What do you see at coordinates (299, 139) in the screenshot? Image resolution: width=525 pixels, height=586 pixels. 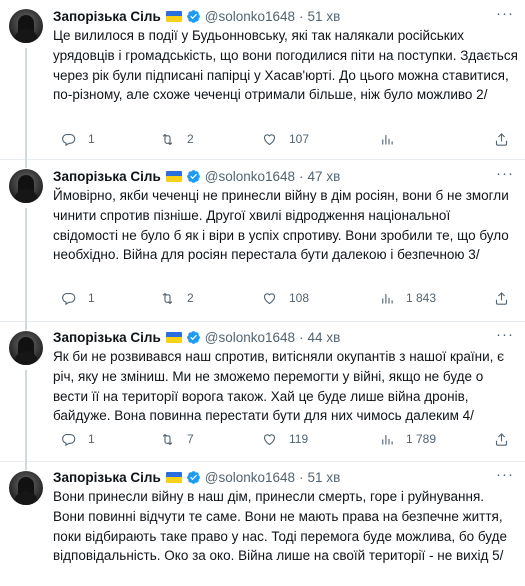 I see `like-count: 107` at bounding box center [299, 139].